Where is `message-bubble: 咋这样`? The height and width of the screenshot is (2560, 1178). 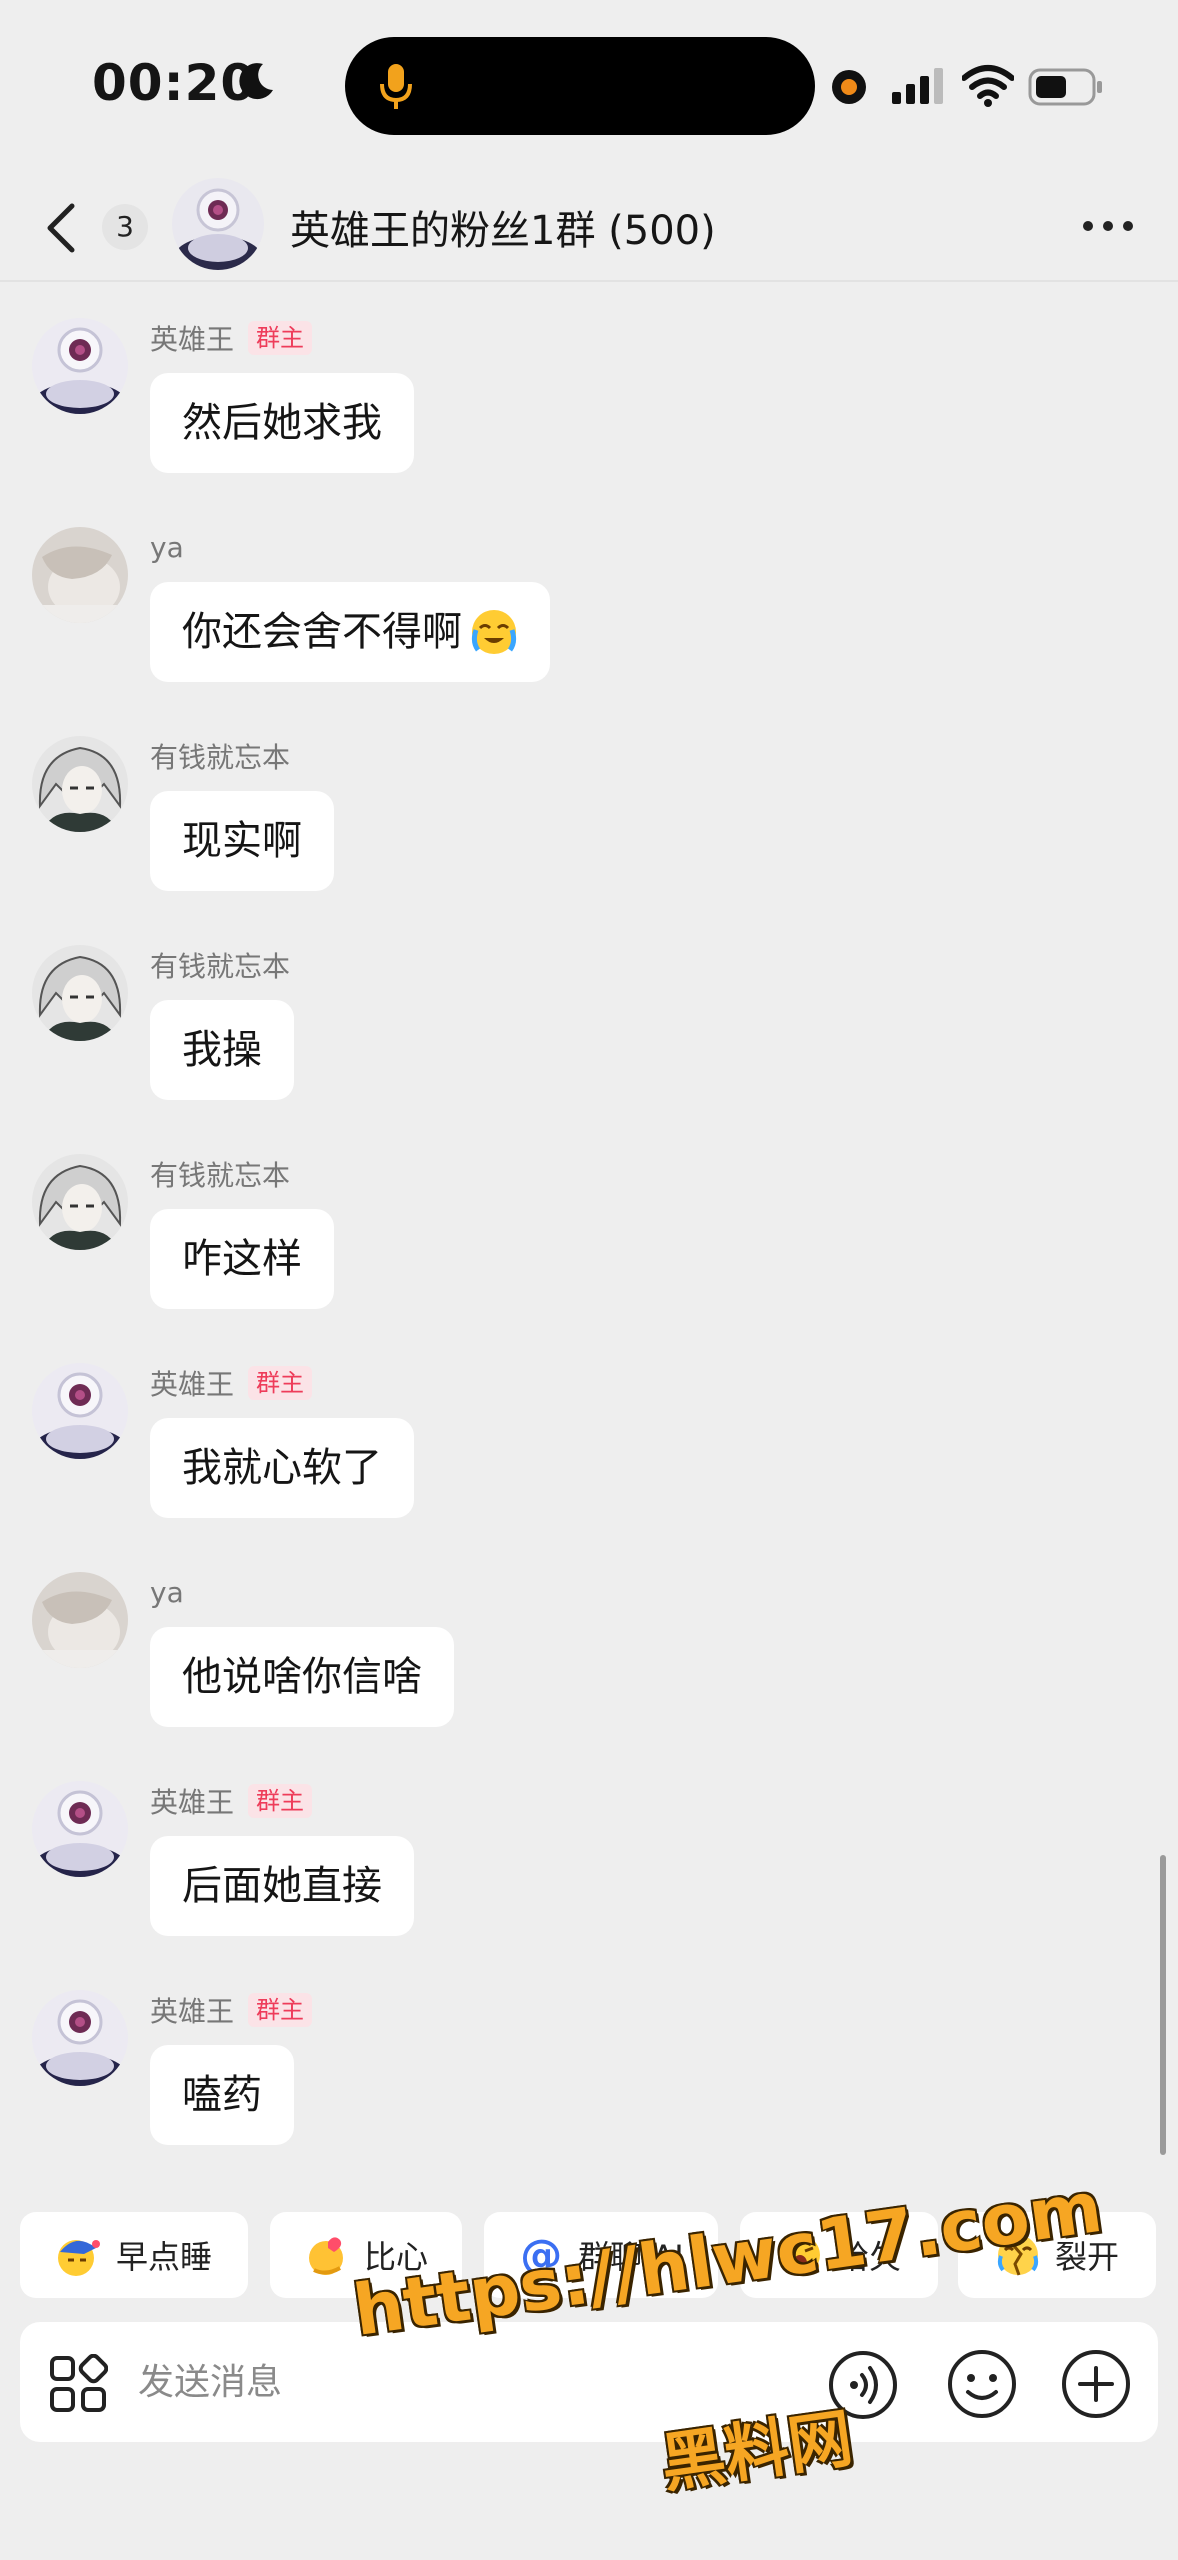 message-bubble: 咋这样 is located at coordinates (242, 1259).